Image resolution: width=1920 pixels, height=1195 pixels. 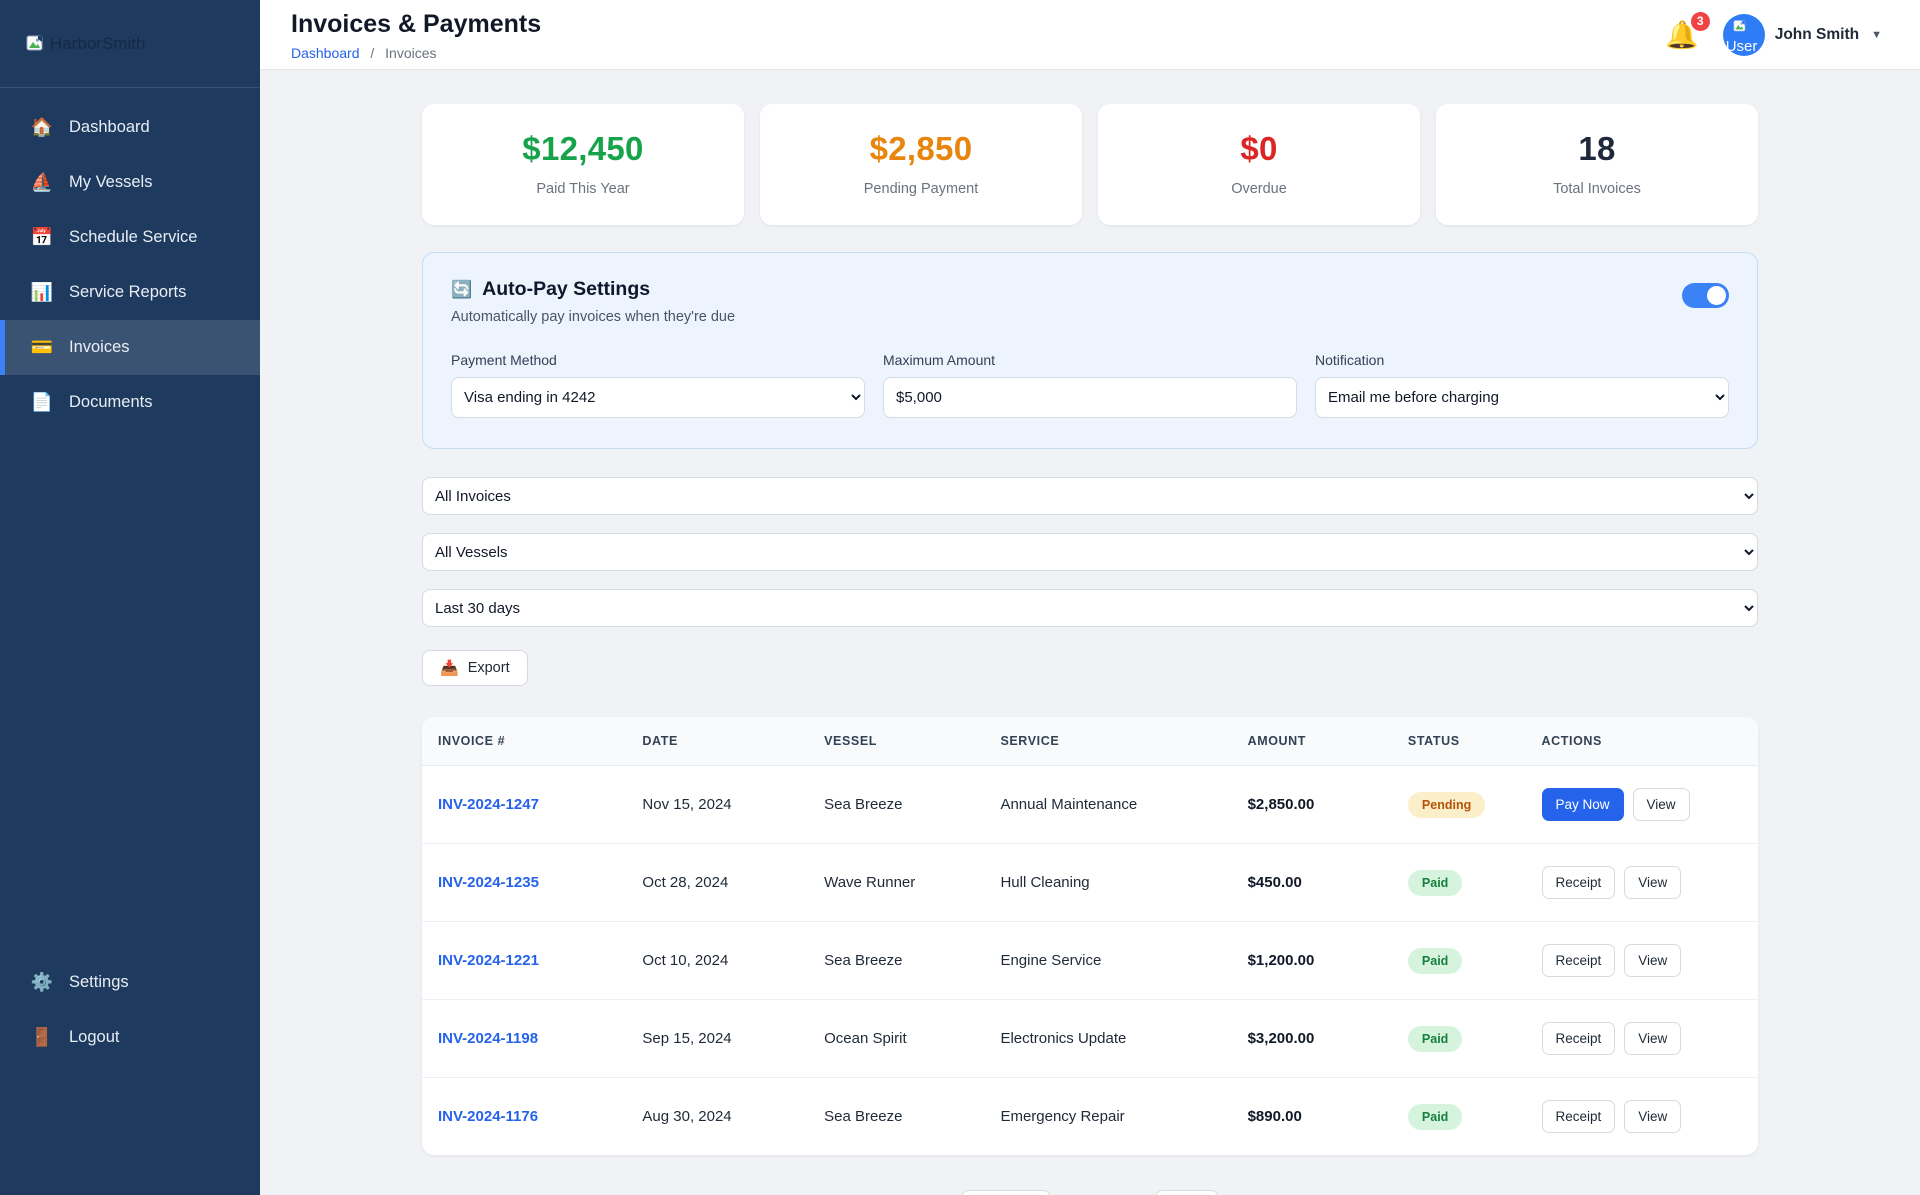 What do you see at coordinates (1090, 1192) in the screenshot?
I see `pagination: Previous Page 1 of 4 Next` at bounding box center [1090, 1192].